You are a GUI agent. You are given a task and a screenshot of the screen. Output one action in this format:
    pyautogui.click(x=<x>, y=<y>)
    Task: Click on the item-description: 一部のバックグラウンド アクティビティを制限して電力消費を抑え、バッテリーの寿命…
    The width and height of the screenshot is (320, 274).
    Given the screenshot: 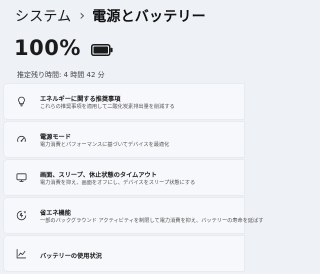 What is the action you would take?
    pyautogui.click(x=152, y=221)
    